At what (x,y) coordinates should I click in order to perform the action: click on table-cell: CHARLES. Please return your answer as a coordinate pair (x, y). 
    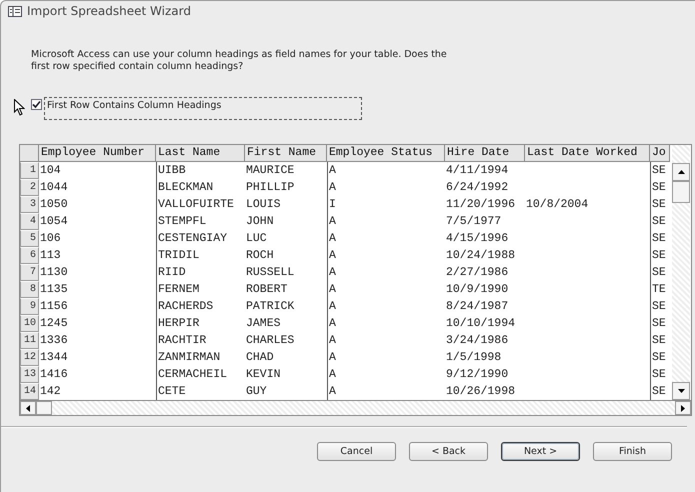
    Looking at the image, I should click on (270, 340).